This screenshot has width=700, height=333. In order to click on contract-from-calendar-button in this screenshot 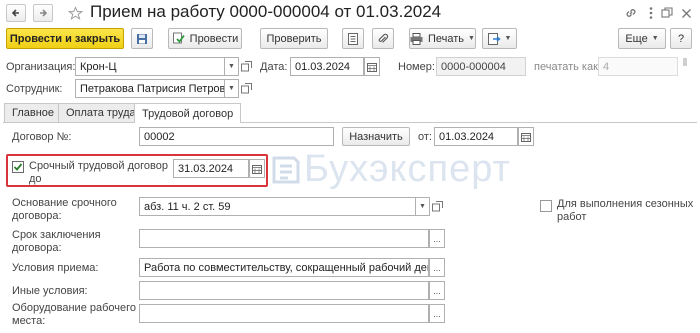, I will do `click(526, 136)`.